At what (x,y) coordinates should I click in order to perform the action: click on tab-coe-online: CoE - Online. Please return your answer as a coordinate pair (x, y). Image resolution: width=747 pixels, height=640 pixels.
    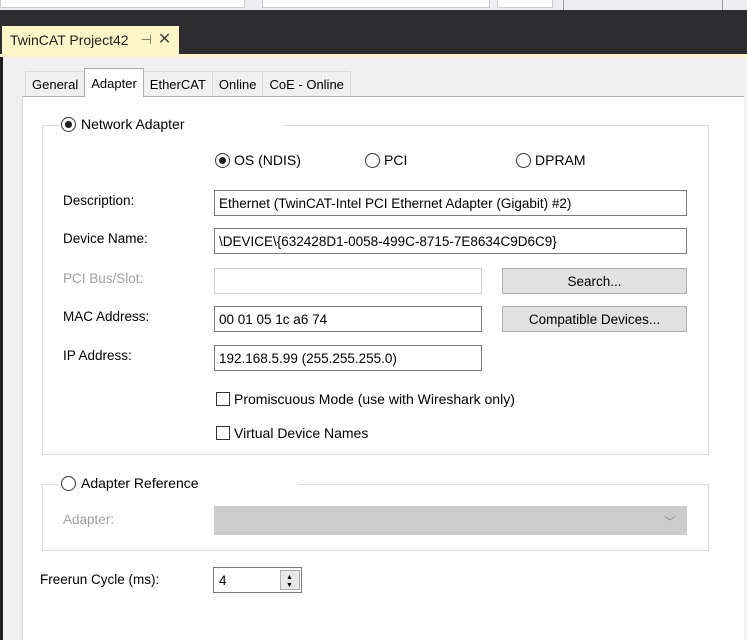
    Looking at the image, I should click on (306, 84).